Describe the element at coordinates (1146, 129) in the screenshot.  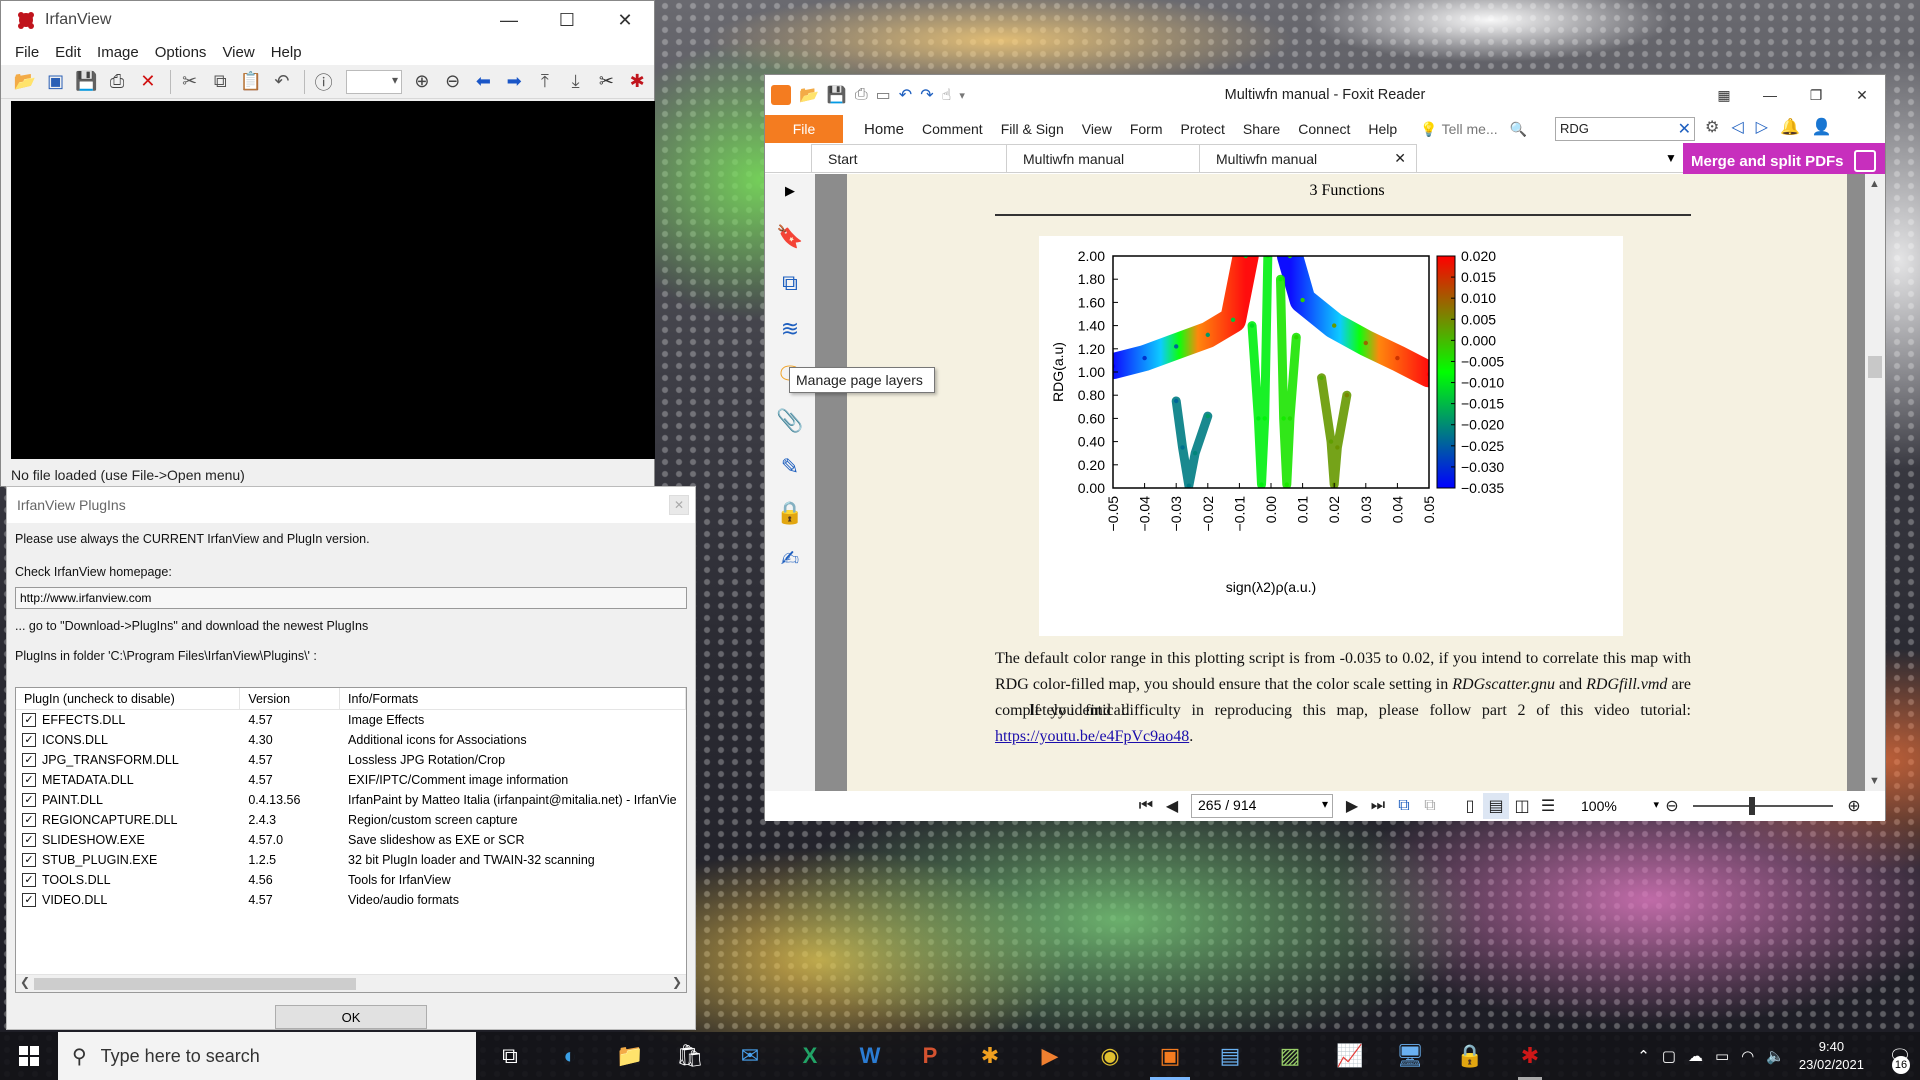
I see `tab-form: Form` at that location.